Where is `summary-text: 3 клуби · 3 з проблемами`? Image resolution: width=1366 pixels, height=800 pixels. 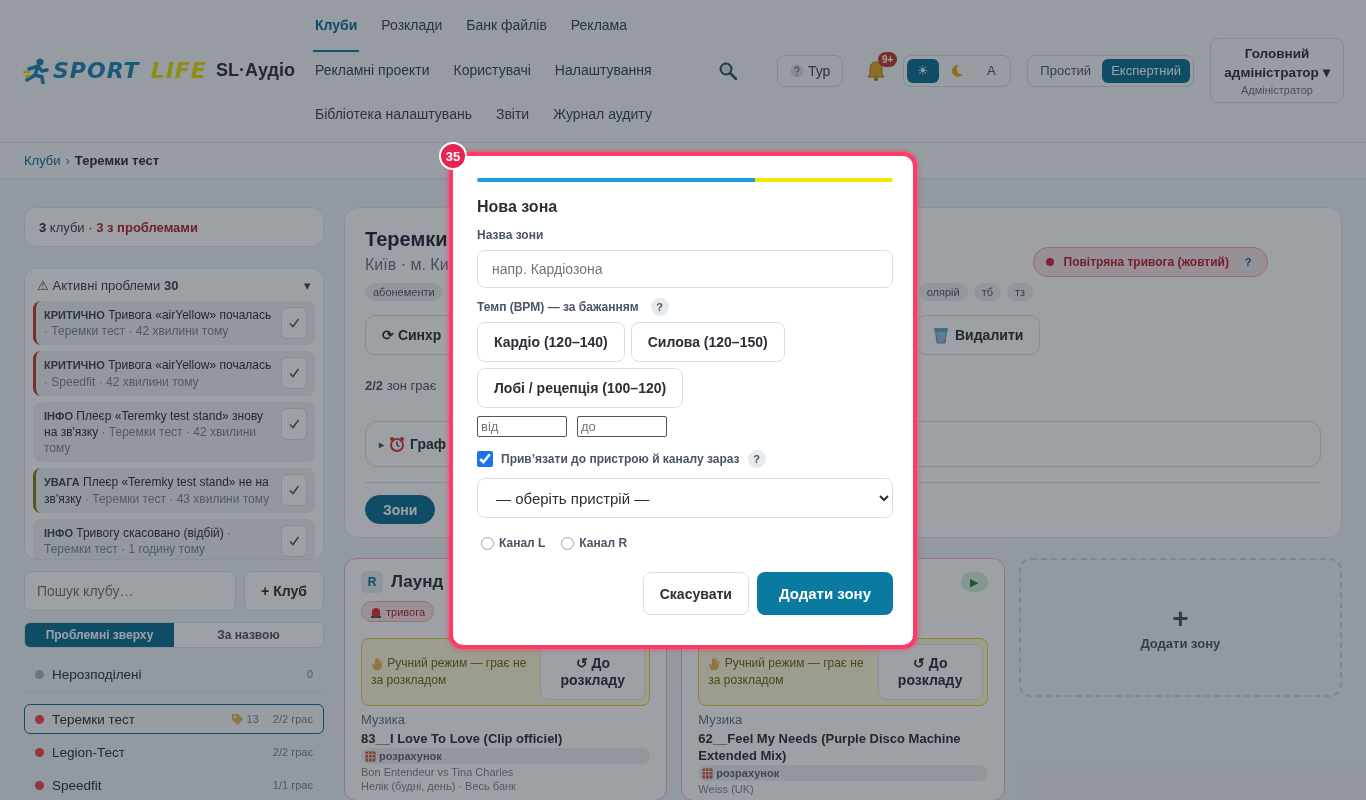 summary-text: 3 клуби · 3 з проблемами is located at coordinates (118, 227).